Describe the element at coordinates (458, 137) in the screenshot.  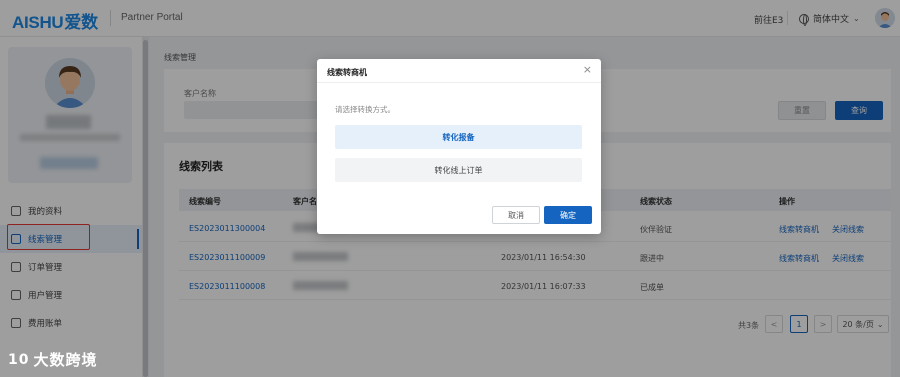
I see `convert-report-option: 转化报备` at that location.